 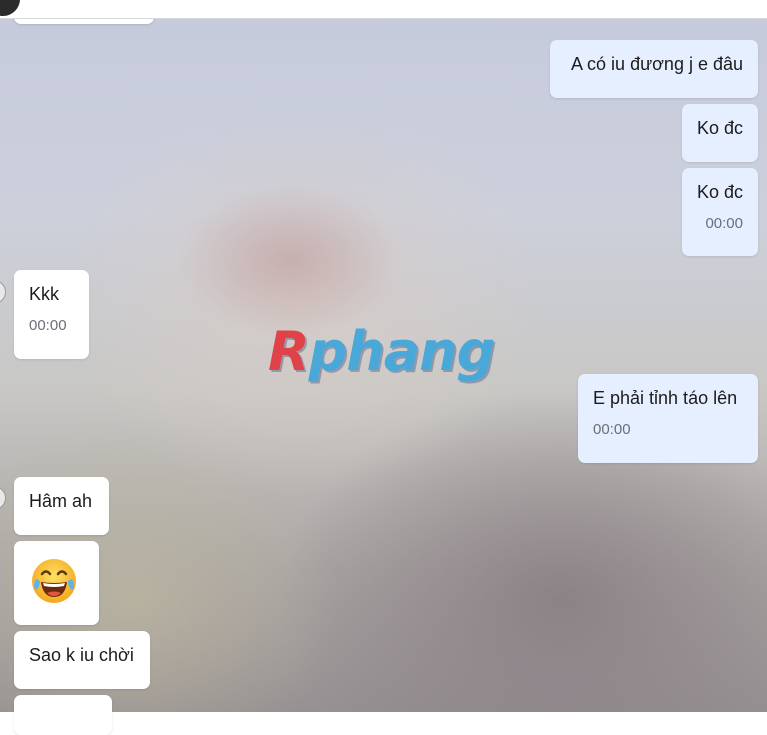 What do you see at coordinates (81, 655) in the screenshot?
I see `message-text: Sao k iu chời` at bounding box center [81, 655].